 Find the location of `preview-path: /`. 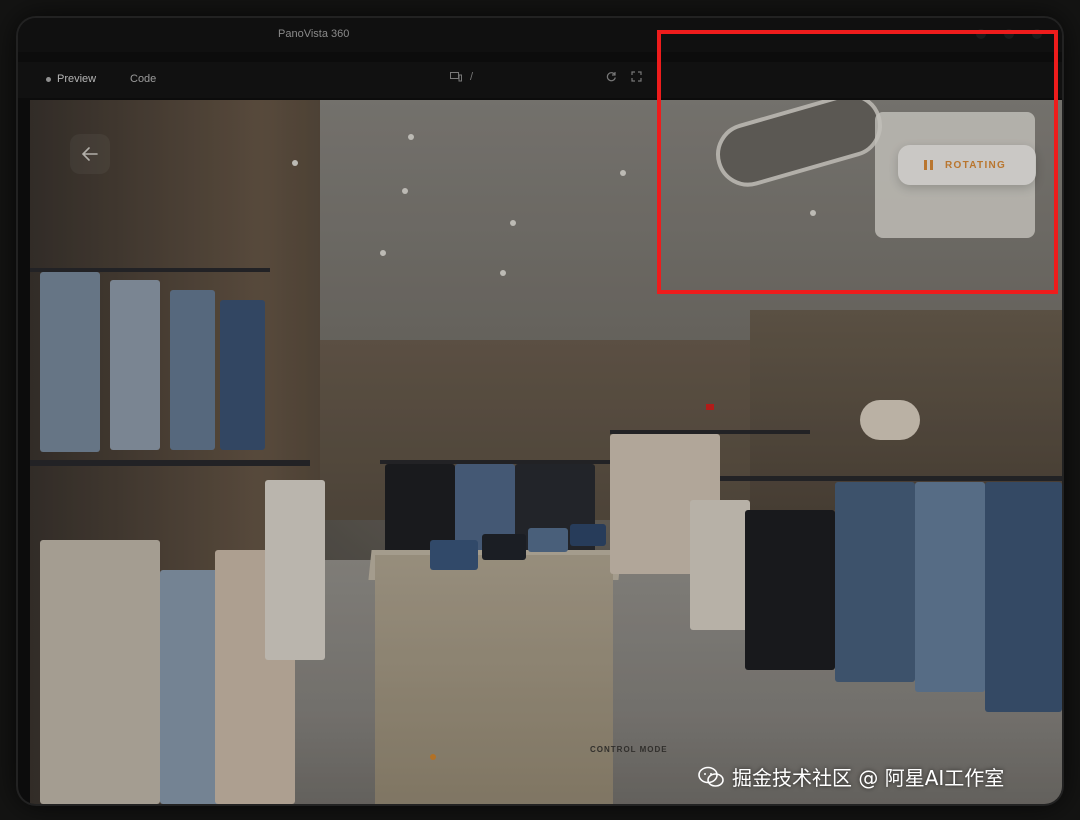

preview-path: / is located at coordinates (461, 77).